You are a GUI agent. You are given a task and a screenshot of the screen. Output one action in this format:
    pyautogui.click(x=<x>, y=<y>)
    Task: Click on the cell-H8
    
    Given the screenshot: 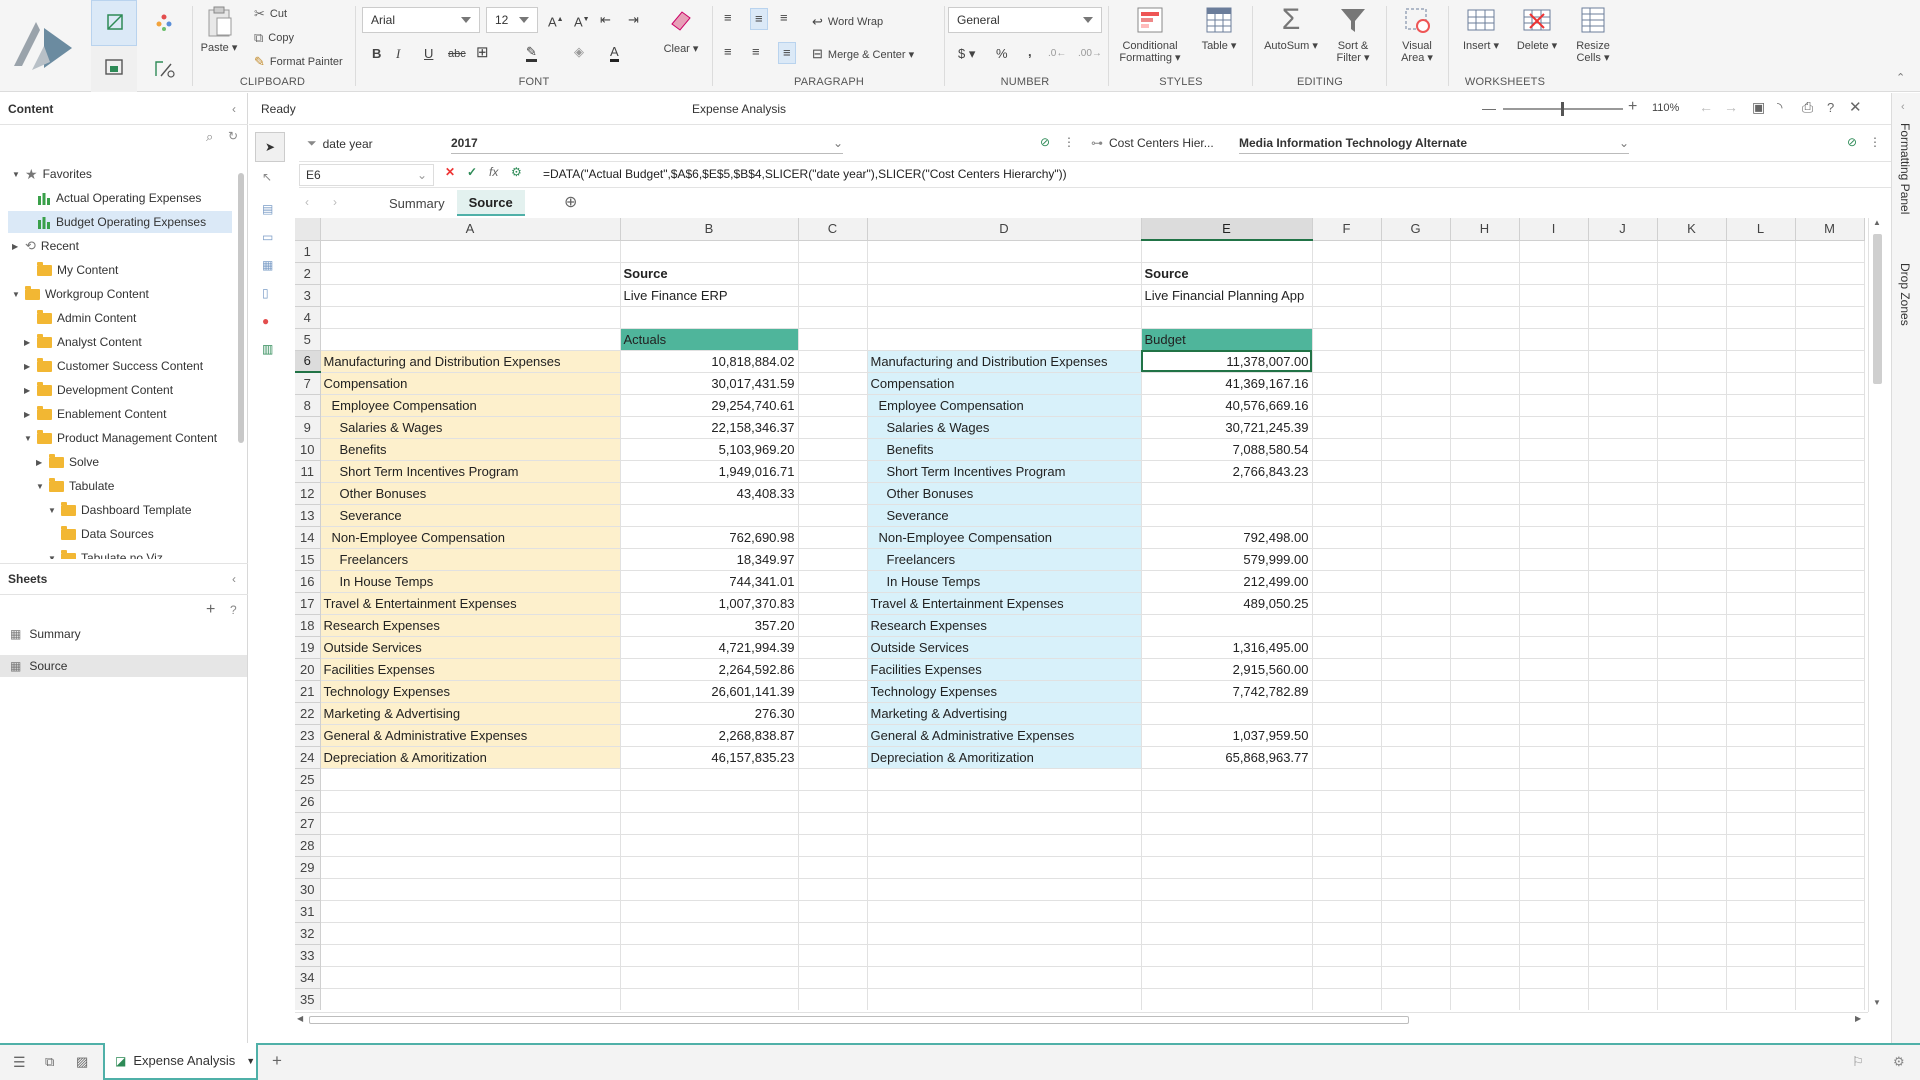 What is the action you would take?
    pyautogui.click(x=1485, y=405)
    